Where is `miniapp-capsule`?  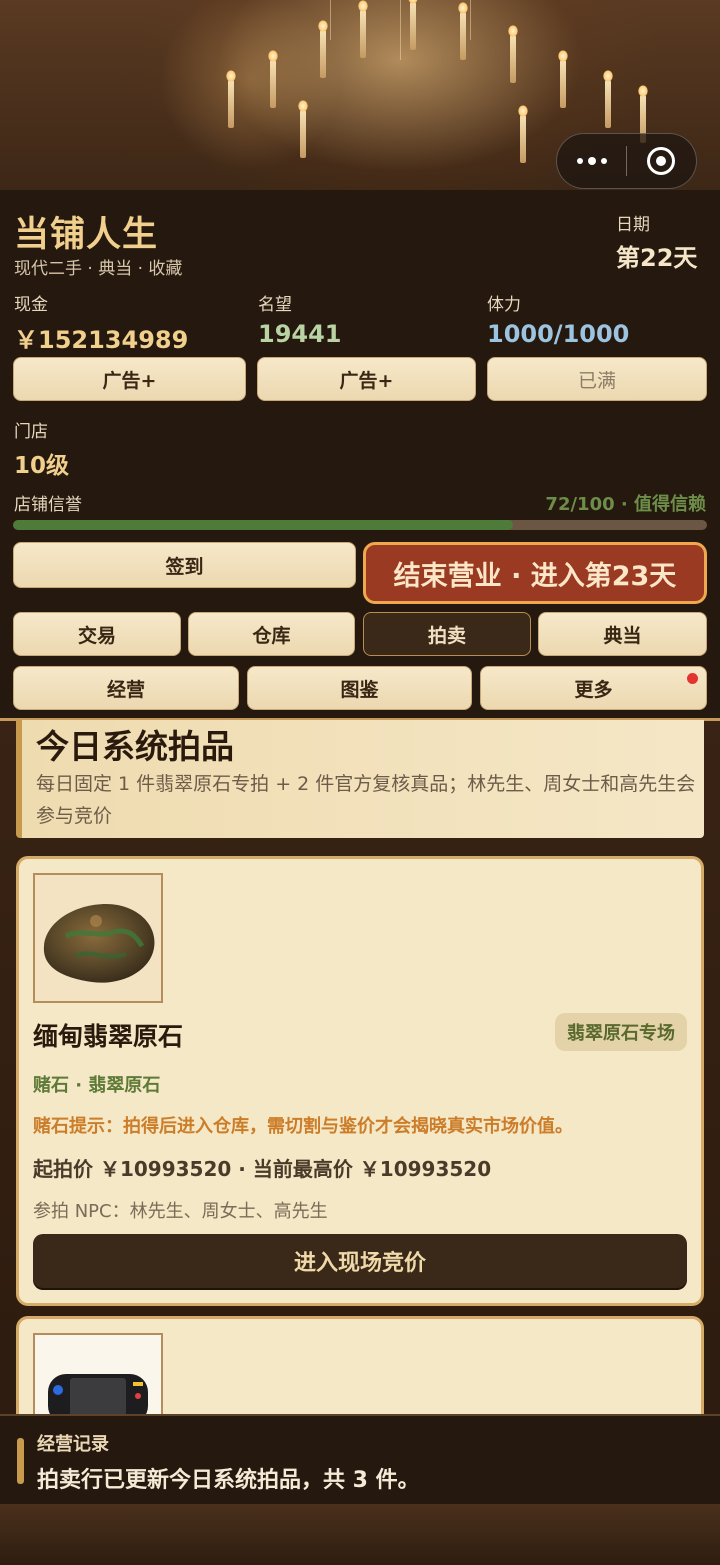
miniapp-capsule is located at coordinates (626, 161).